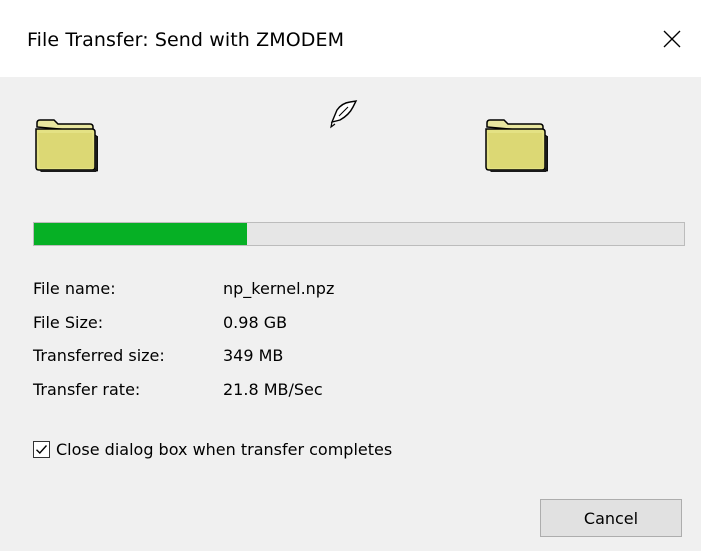  I want to click on close-on-complete-option: Close dialog box when transfer completes, so click(212, 449).